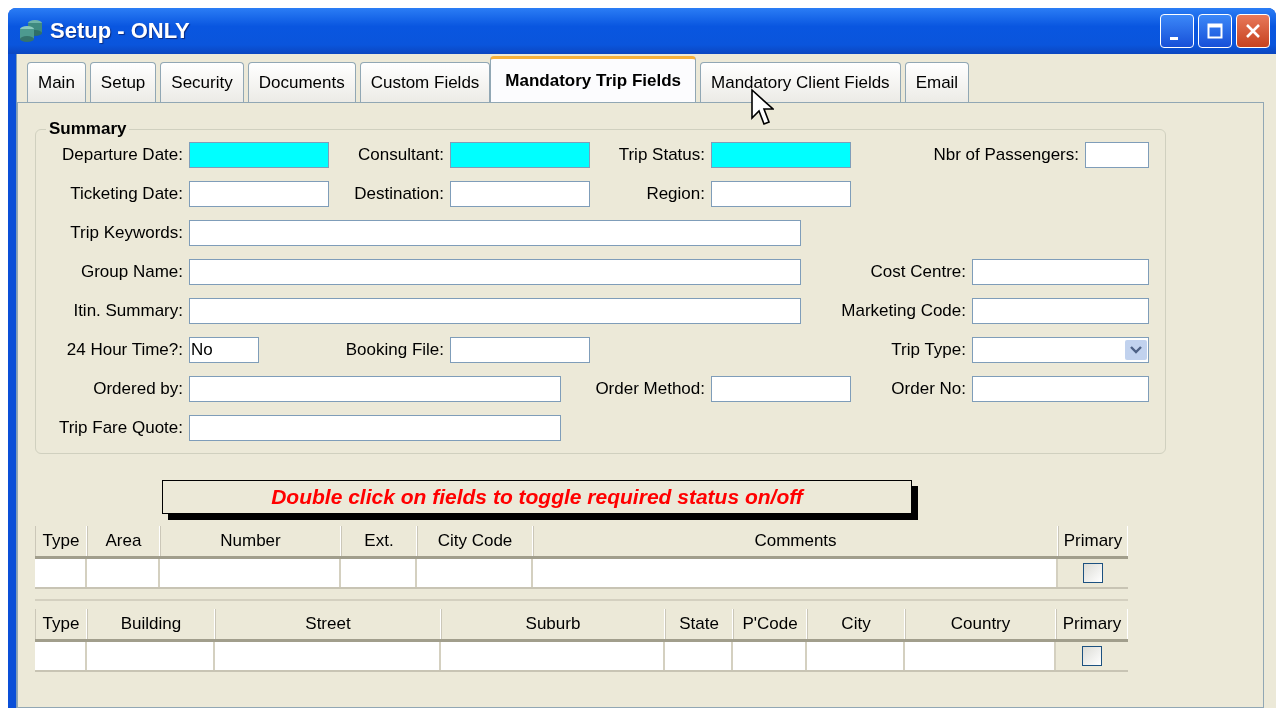 This screenshot has width=1276, height=708. Describe the element at coordinates (138, 388) in the screenshot. I see `field-label: Ordered by:` at that location.